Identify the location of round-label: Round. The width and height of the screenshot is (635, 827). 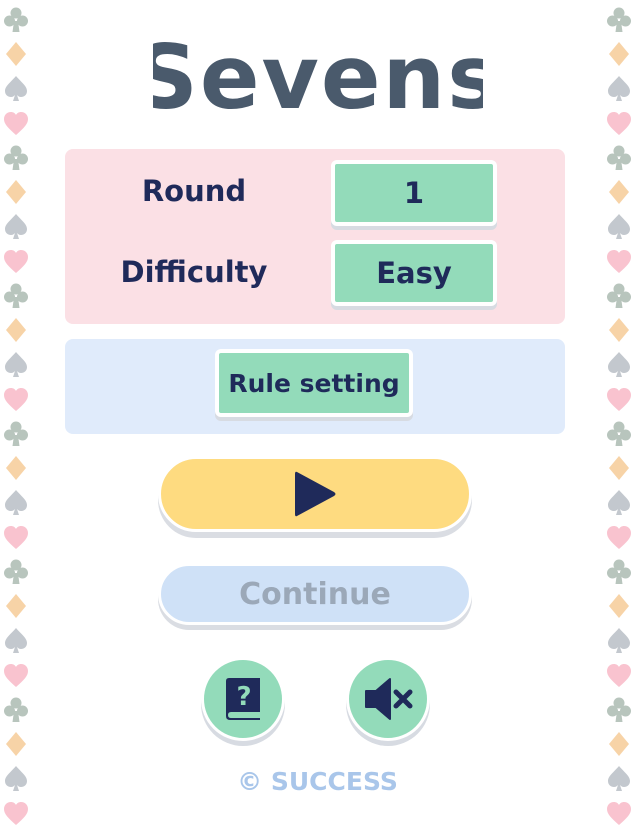
(194, 191).